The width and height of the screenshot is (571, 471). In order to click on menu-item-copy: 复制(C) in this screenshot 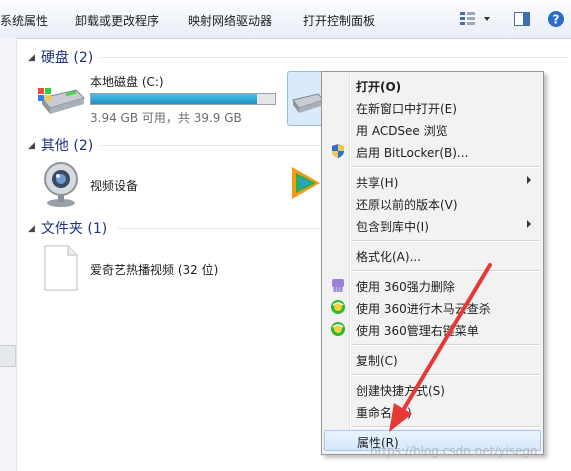, I will do `click(432, 359)`.